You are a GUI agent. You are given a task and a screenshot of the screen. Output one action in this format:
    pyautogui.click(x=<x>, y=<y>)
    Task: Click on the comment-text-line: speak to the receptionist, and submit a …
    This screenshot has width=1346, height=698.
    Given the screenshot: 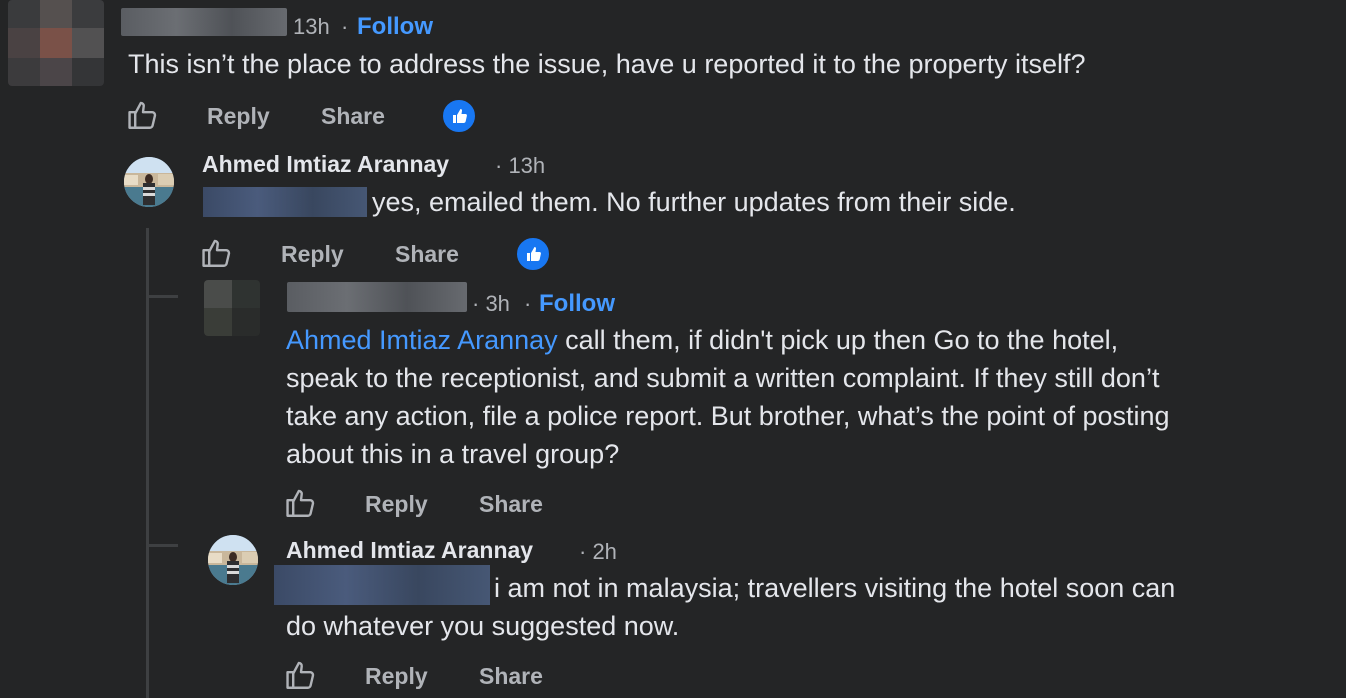 What is the action you would take?
    pyautogui.click(x=723, y=378)
    